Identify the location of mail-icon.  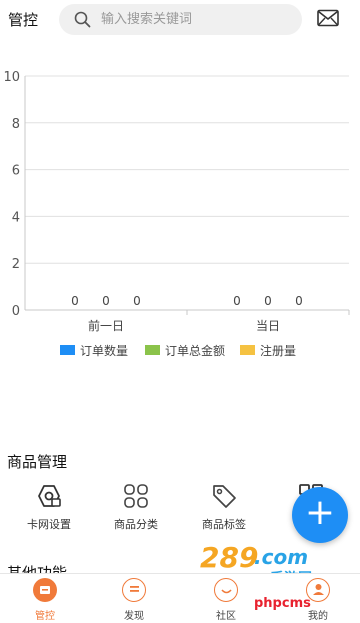
(328, 18).